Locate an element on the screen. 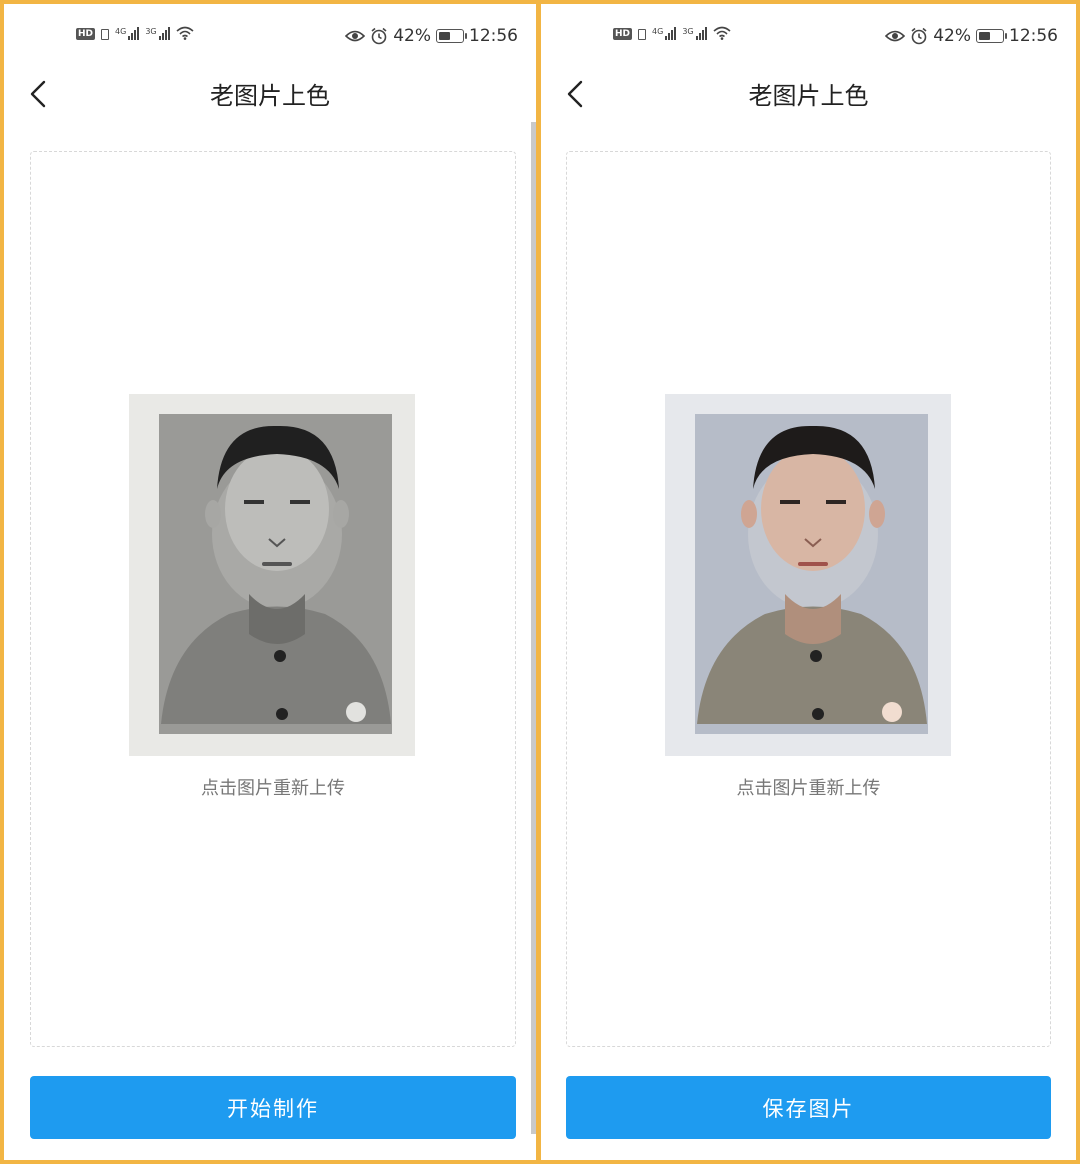  save-image-button: 保存图片 is located at coordinates (808, 1107).